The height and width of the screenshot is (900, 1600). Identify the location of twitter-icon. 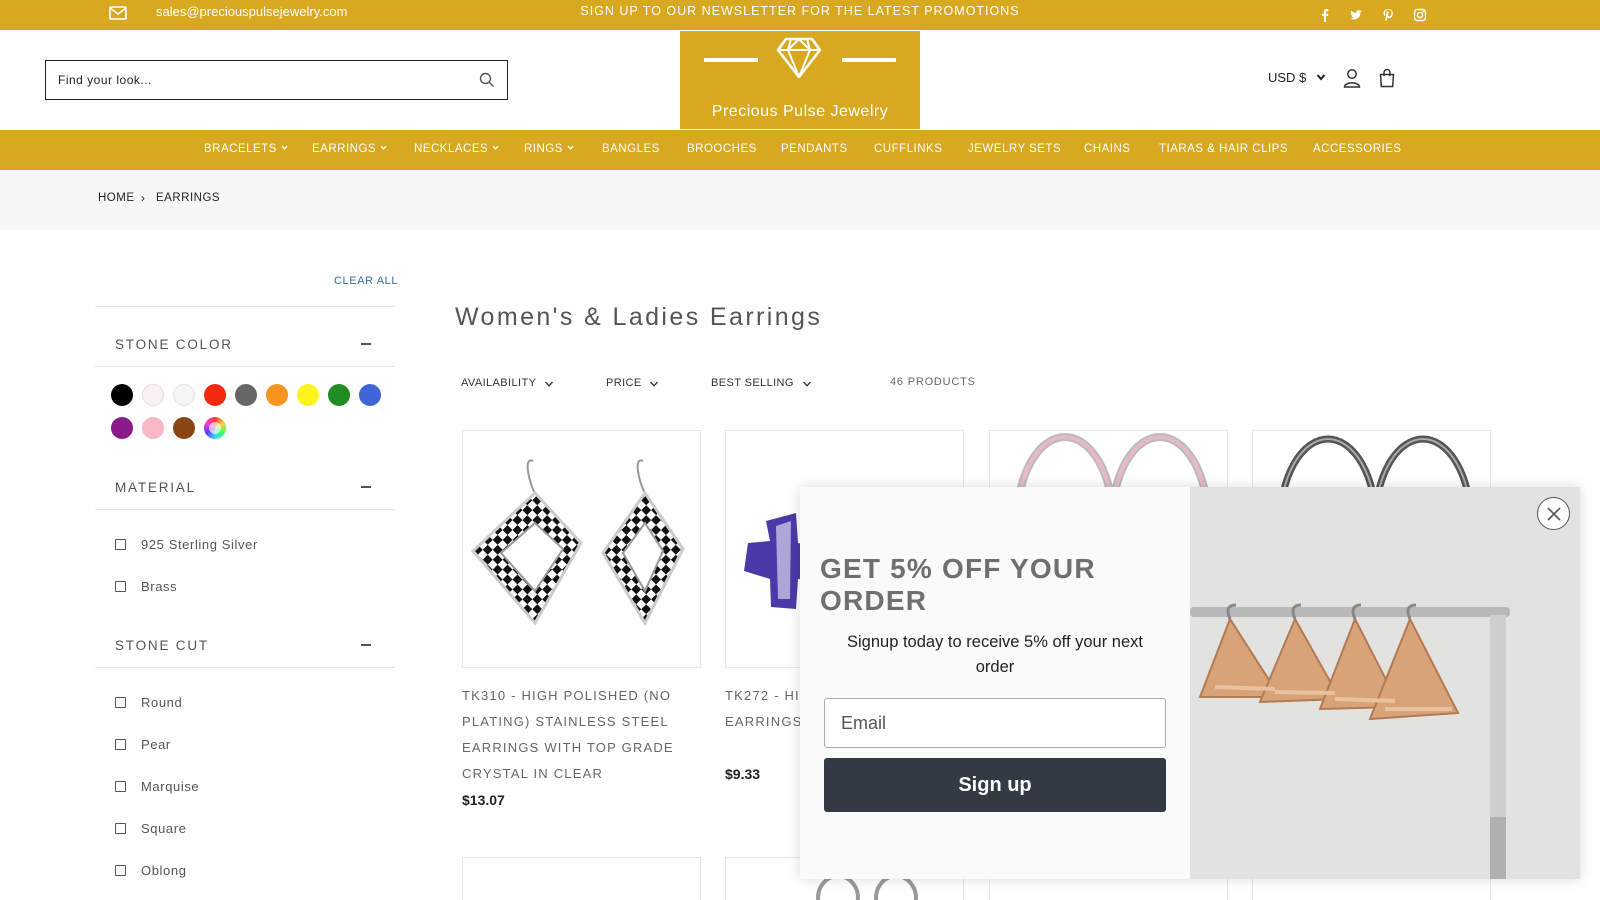
(1356, 15).